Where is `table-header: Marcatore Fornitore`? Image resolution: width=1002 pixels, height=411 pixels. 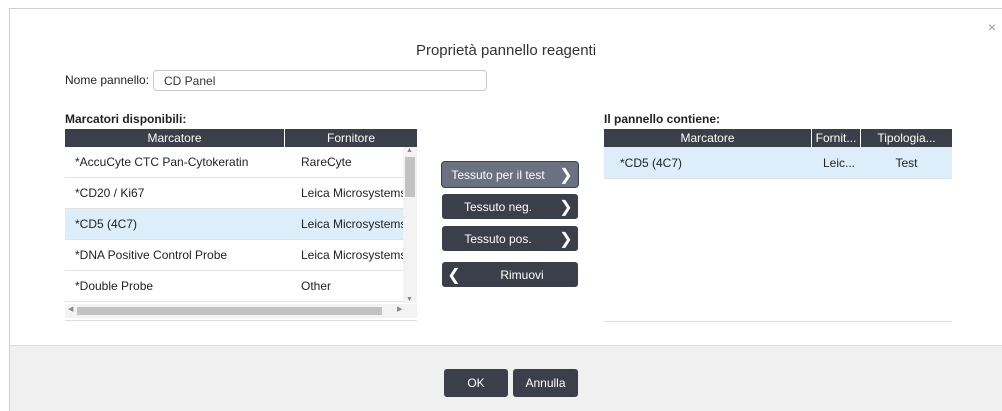
table-header: Marcatore Fornitore is located at coordinates (241, 138).